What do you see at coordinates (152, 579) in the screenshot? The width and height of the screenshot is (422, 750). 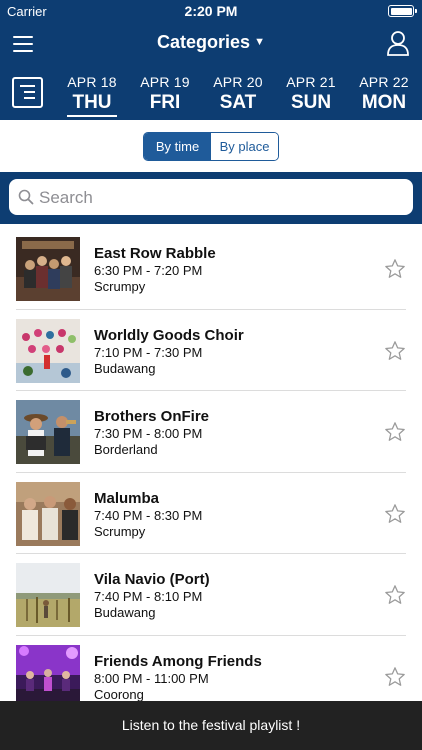 I see `event-title: Vila Navio (Port)` at bounding box center [152, 579].